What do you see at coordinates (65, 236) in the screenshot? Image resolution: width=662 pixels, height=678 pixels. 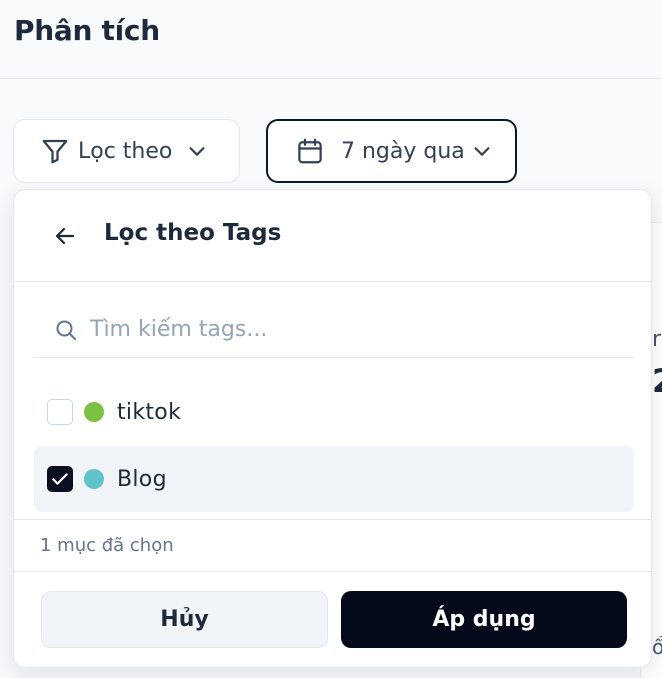 I see `back-arrow-icon` at bounding box center [65, 236].